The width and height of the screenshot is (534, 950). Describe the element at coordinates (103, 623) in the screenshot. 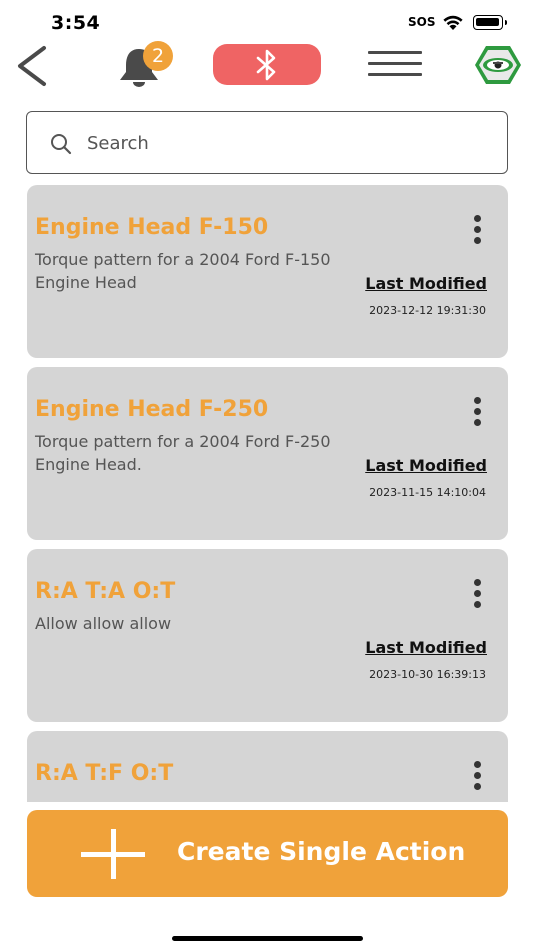

I see `card-description: Allow allow allow` at that location.